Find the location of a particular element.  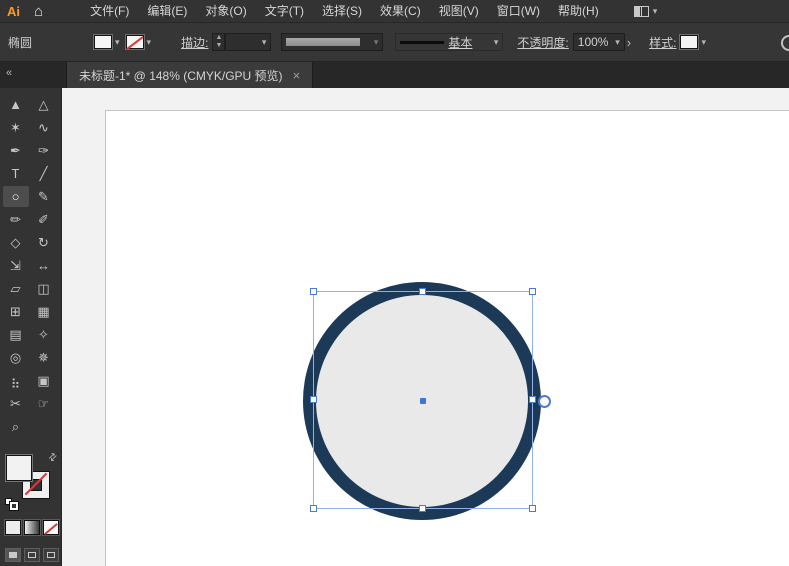

slice-tool: ✂ is located at coordinates (16, 403).